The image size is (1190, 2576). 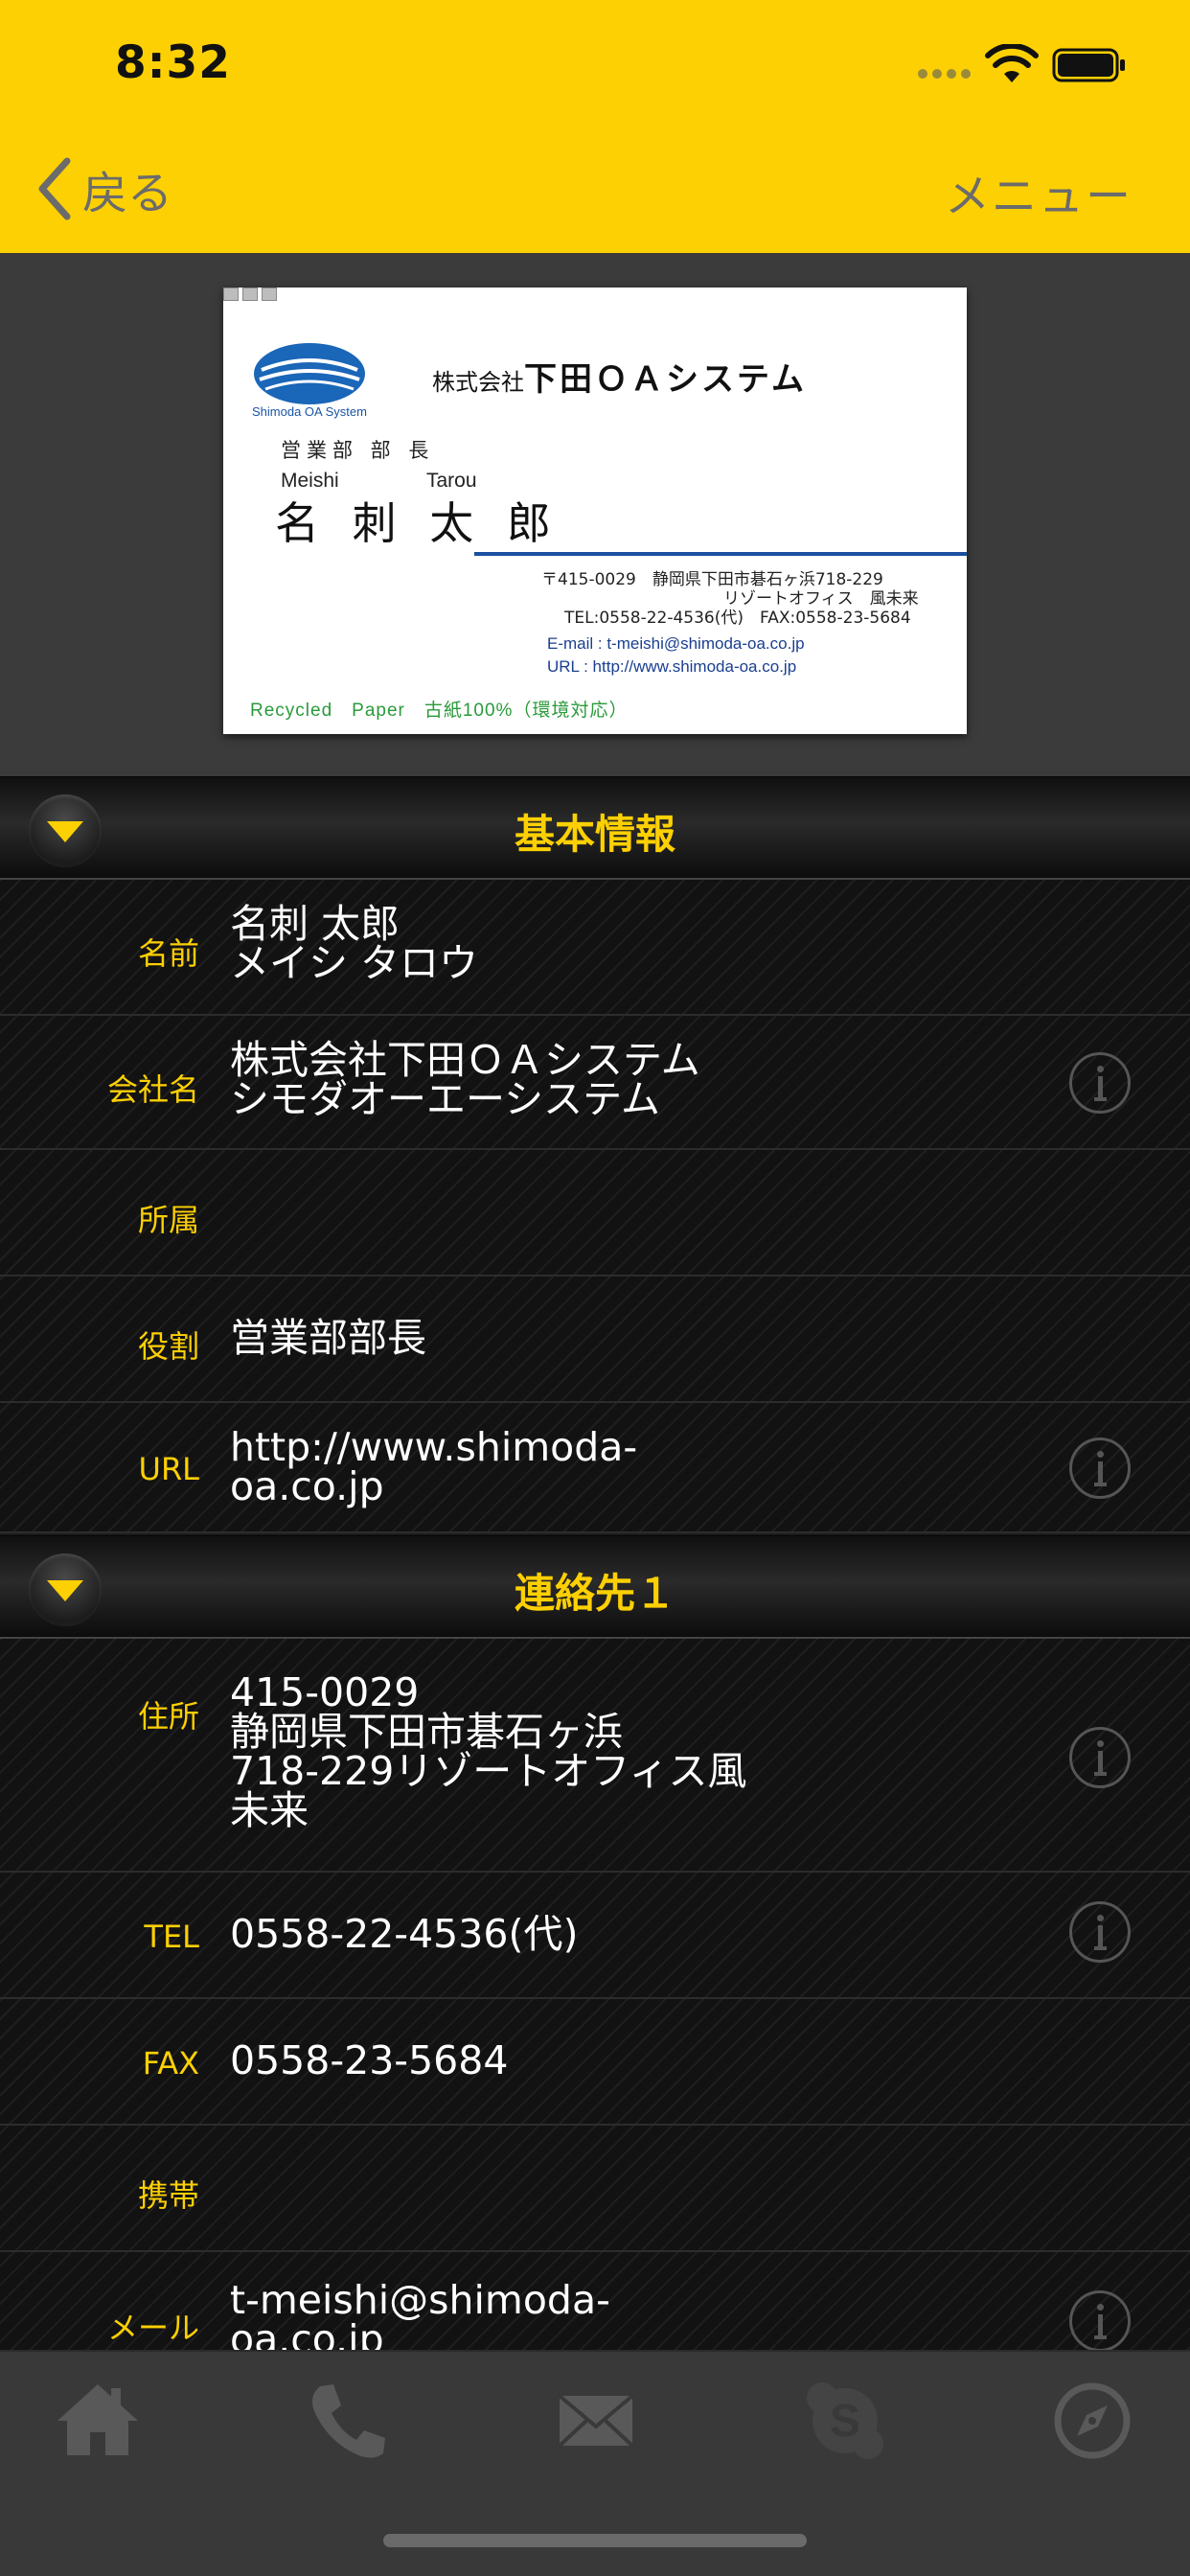 What do you see at coordinates (325, 1692) in the screenshot?
I see `value-line: 415-0029` at bounding box center [325, 1692].